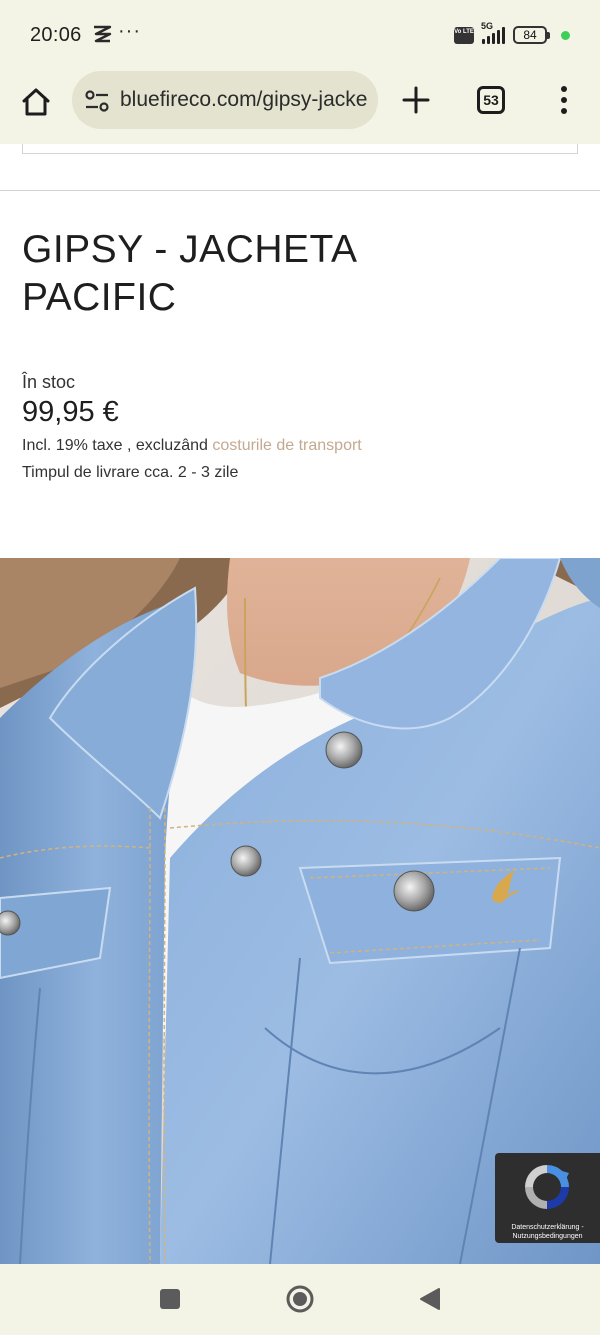  What do you see at coordinates (70, 412) in the screenshot?
I see `product-price: 99,95 €` at bounding box center [70, 412].